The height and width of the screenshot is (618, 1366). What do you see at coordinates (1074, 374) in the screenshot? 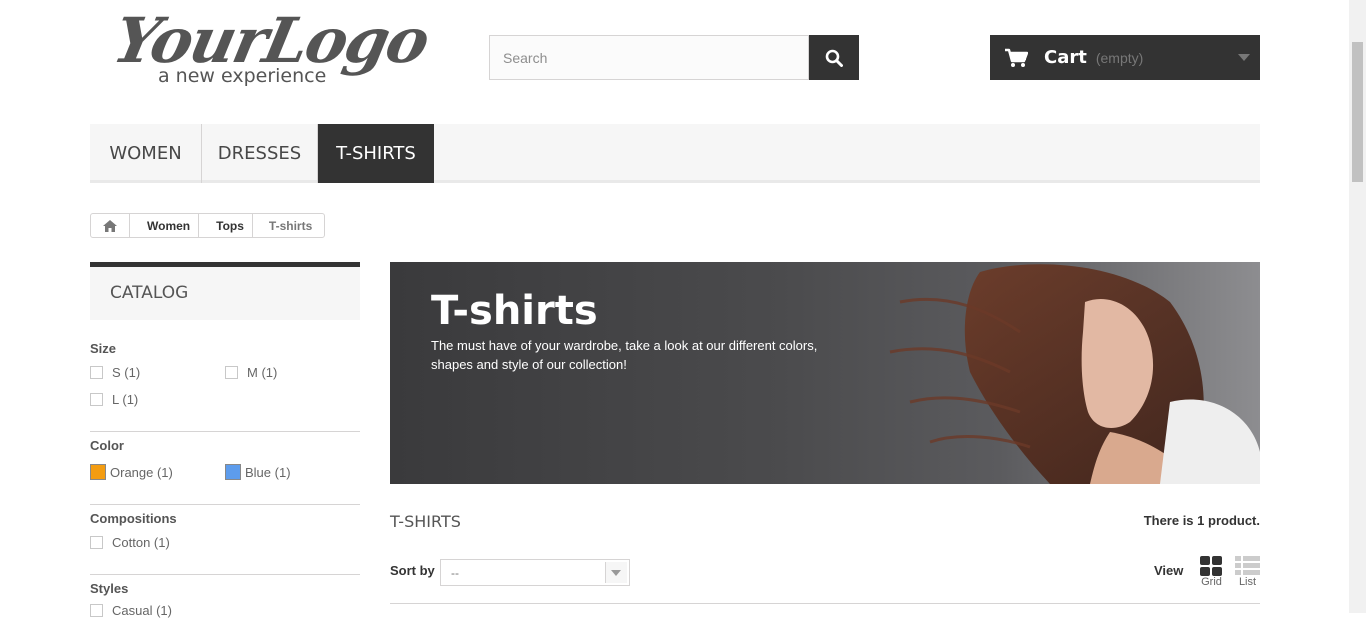
I see `model-photo` at bounding box center [1074, 374].